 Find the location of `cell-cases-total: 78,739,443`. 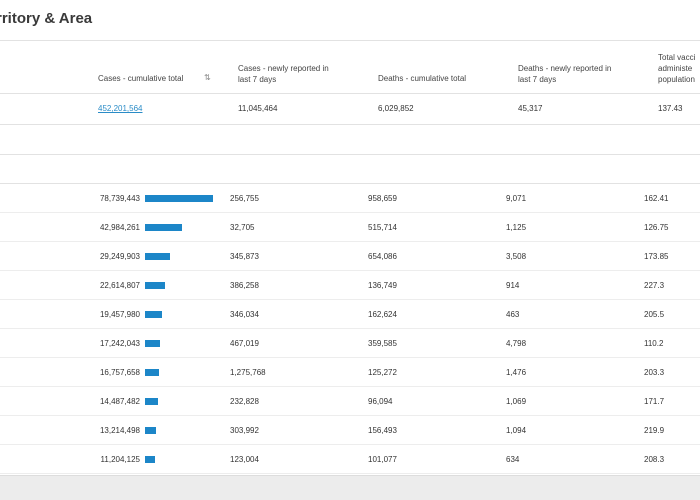

cell-cases-total: 78,739,443 is located at coordinates (119, 198).